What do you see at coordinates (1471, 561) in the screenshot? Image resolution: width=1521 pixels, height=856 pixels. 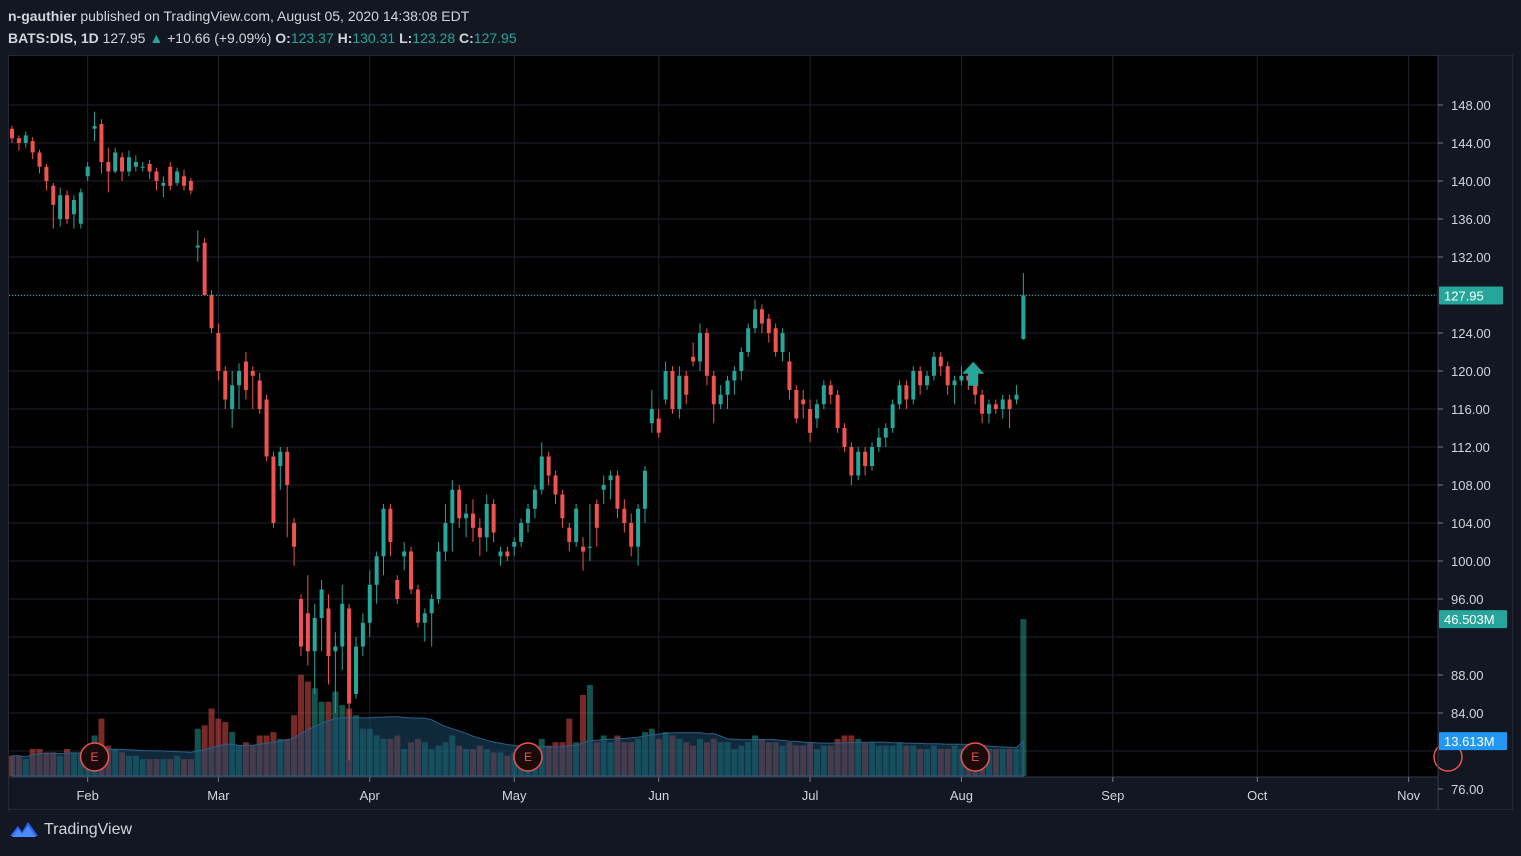 I see `y-tick-label: 100.00` at bounding box center [1471, 561].